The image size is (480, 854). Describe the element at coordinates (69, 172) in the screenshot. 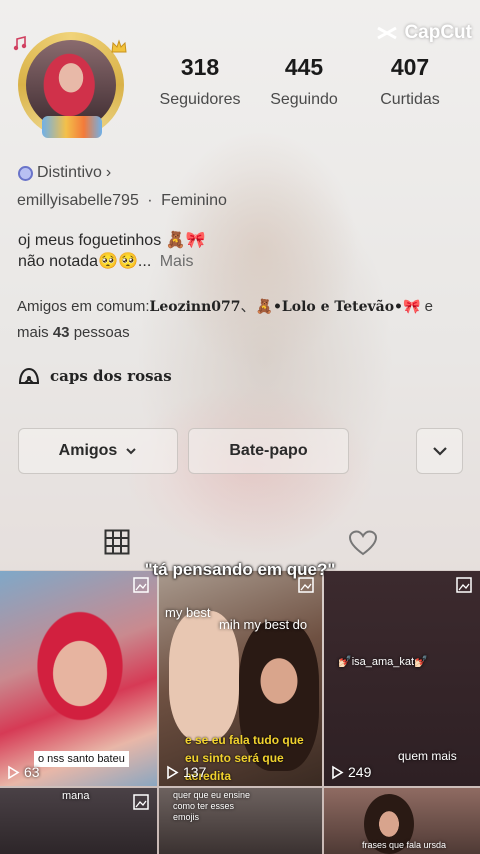

I see `badge-label: Distintivo` at that location.